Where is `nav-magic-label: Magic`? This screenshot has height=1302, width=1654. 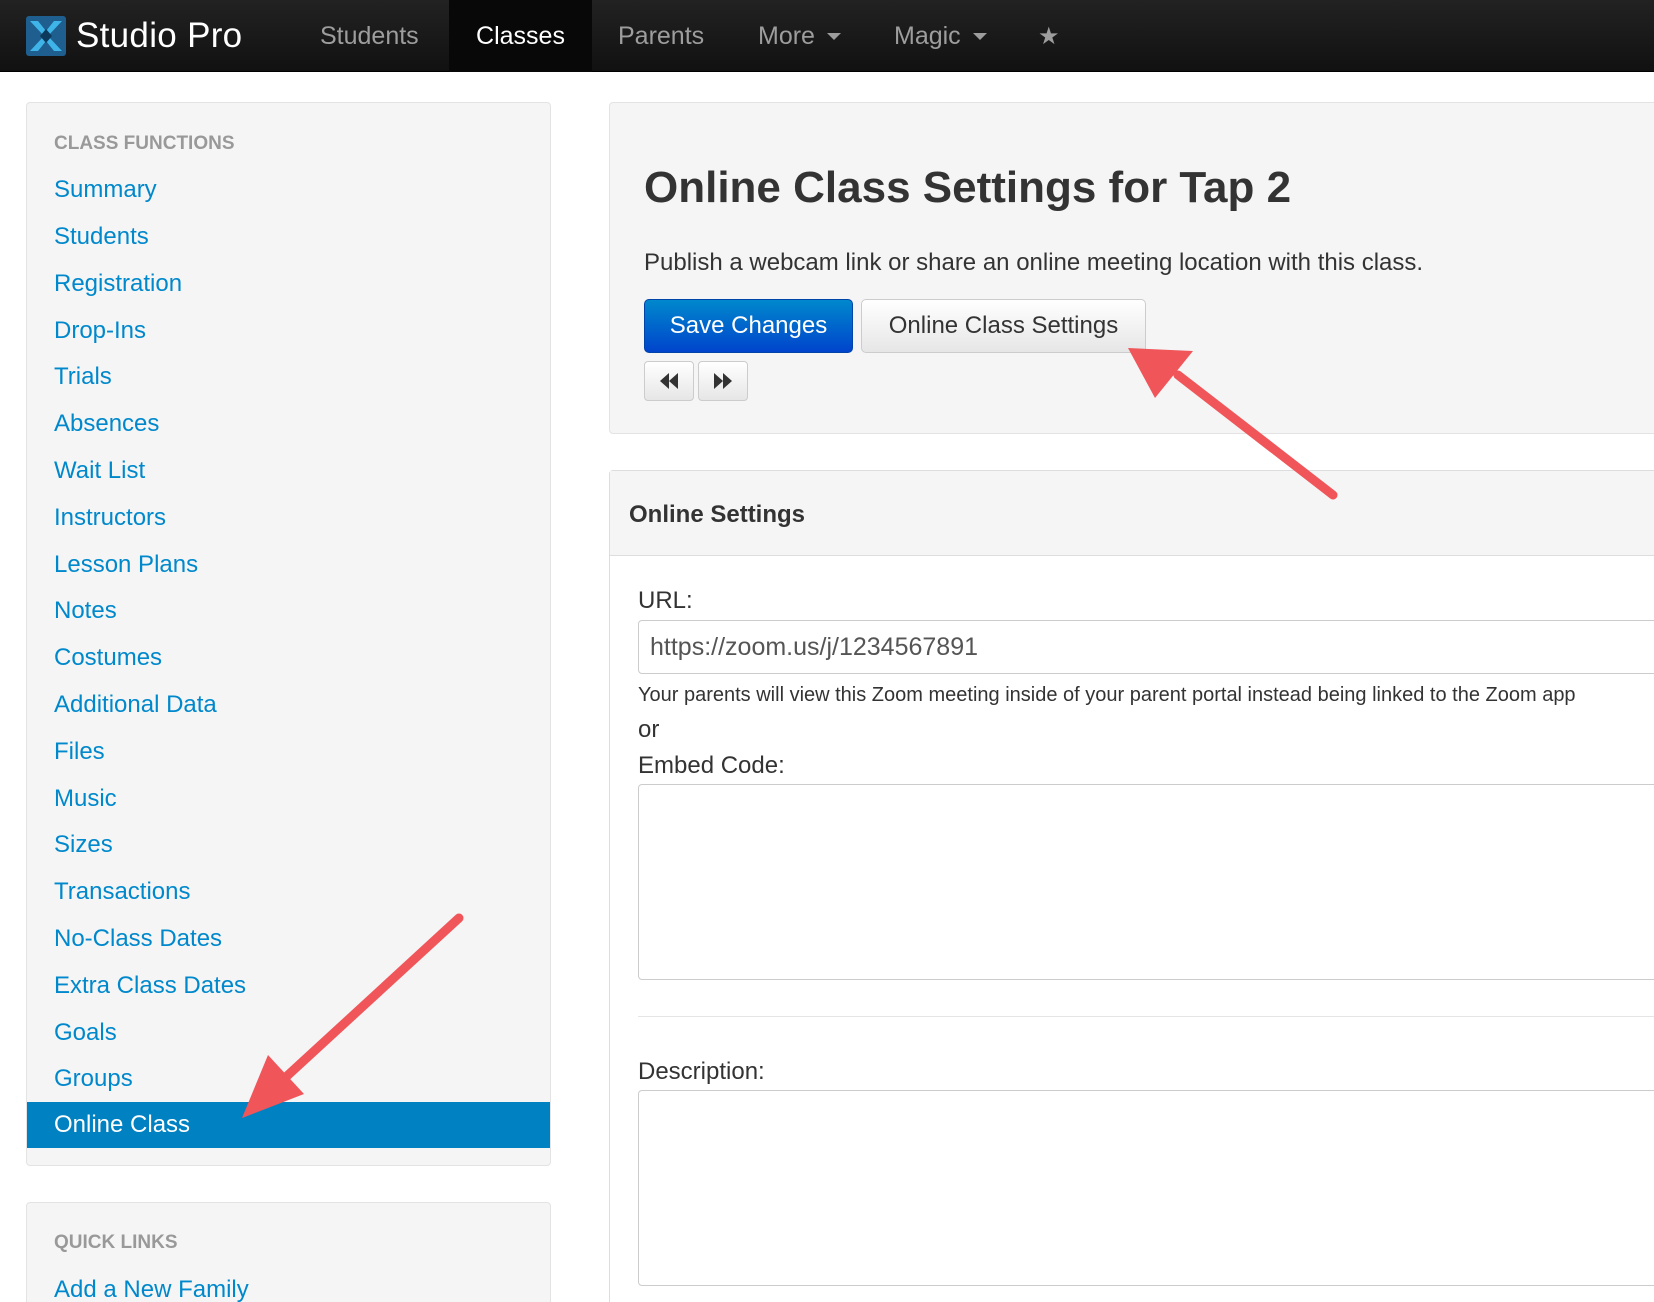
nav-magic-label: Magic is located at coordinates (927, 35).